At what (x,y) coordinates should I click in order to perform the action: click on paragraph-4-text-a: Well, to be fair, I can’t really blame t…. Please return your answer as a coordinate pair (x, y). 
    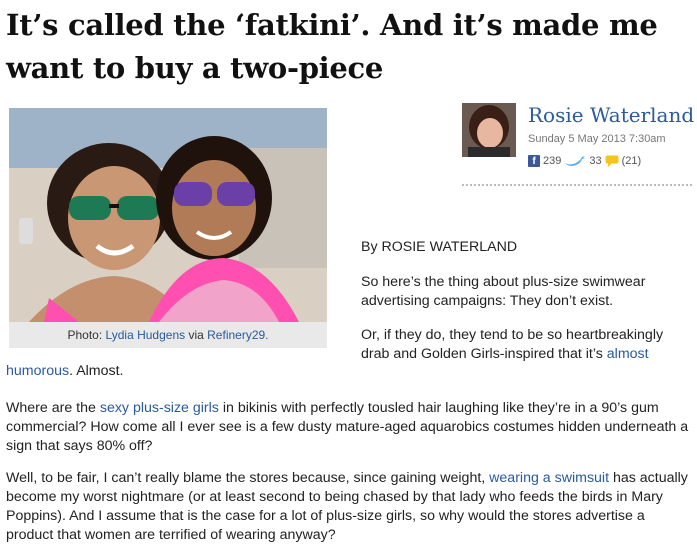
    Looking at the image, I should click on (248, 478).